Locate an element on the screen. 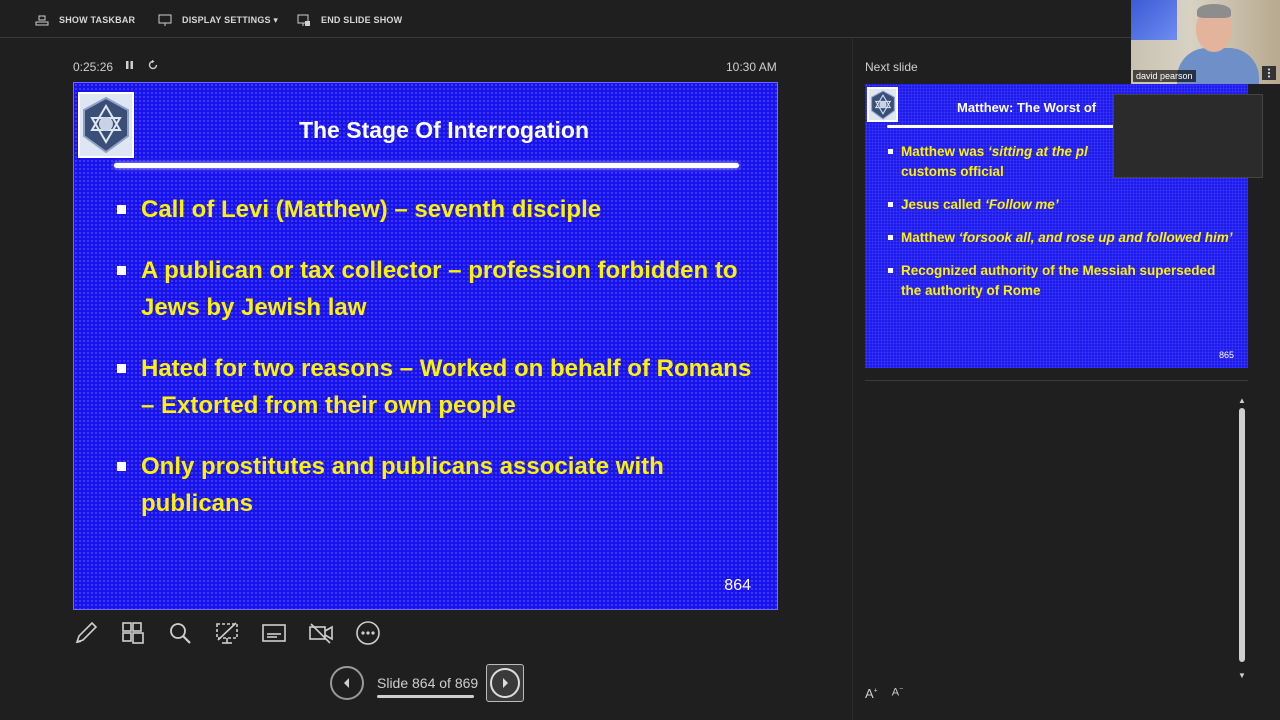  next-bullet-text: Jesus called is located at coordinates (943, 204).